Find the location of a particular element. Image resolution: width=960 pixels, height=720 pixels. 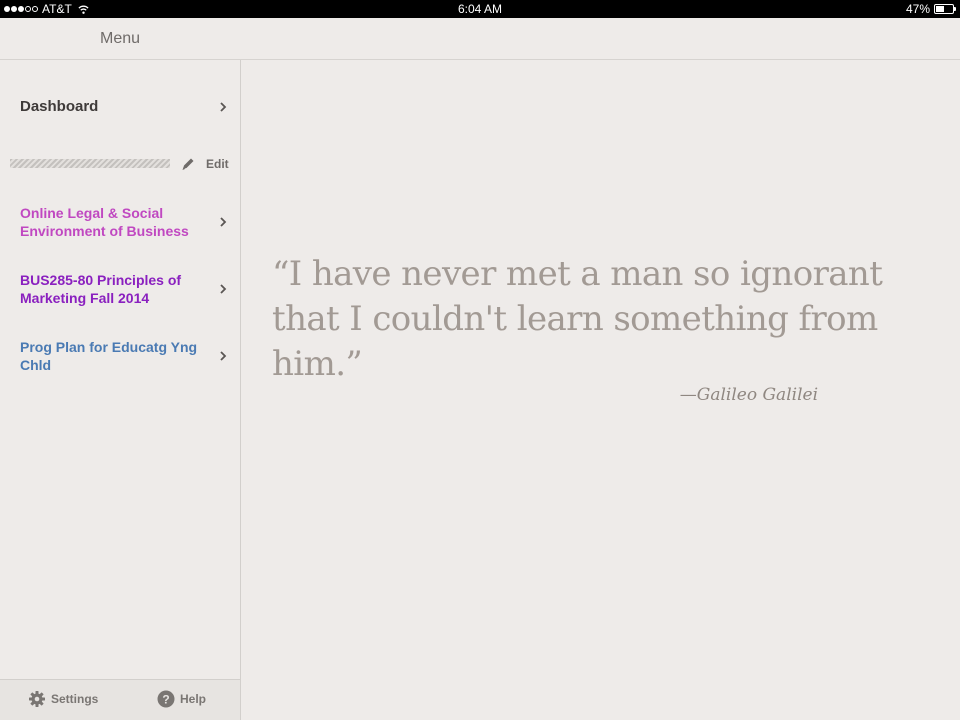

status-right: 47% is located at coordinates (930, 9).